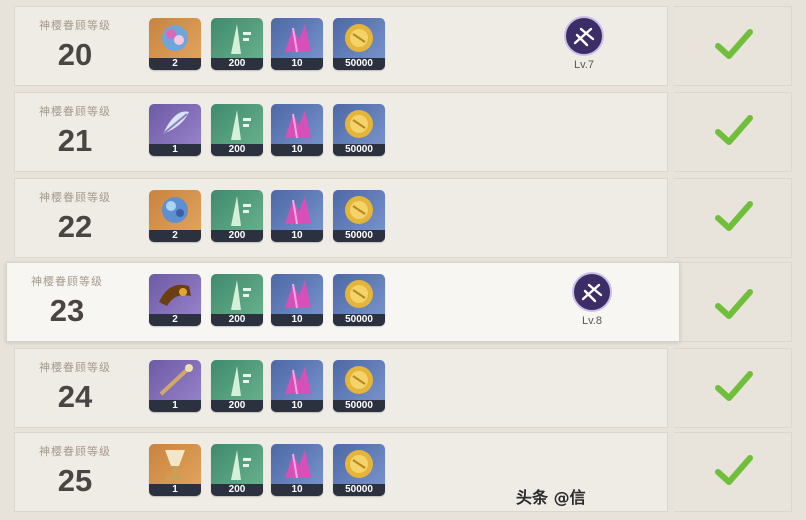  I want to click on blue-gem-icon: 2, so click(175, 216).